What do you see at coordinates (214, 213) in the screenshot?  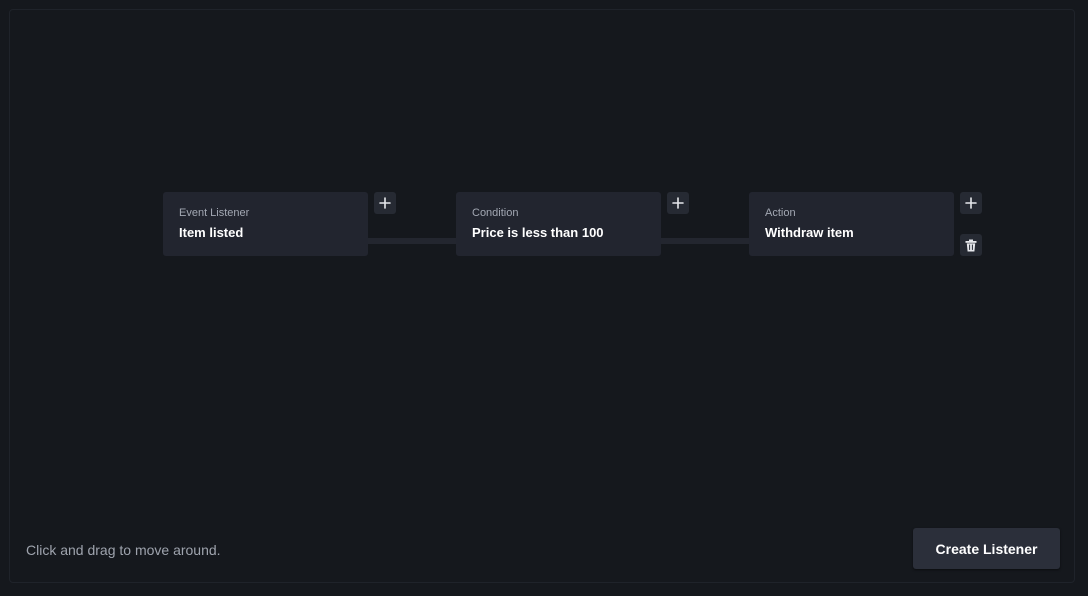 I see `node-type-label: Event Listener` at bounding box center [214, 213].